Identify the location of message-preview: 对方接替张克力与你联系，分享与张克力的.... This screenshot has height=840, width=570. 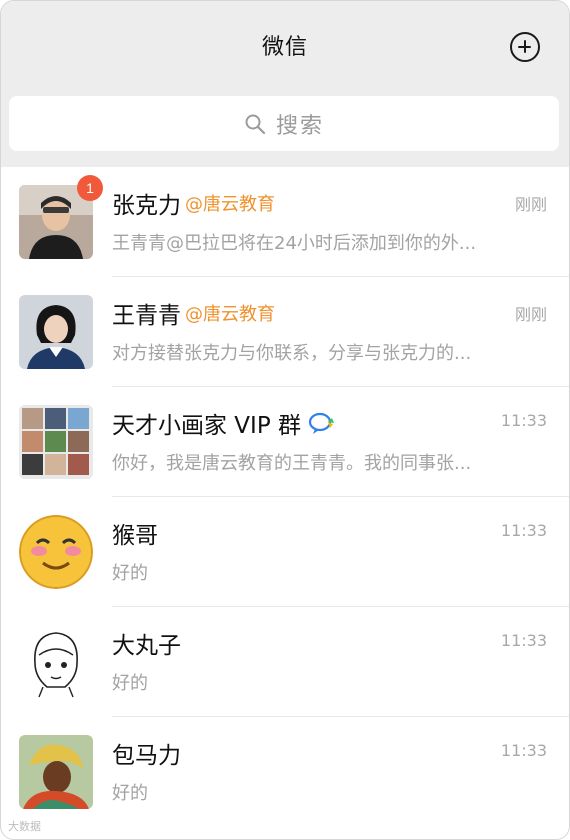
(292, 353).